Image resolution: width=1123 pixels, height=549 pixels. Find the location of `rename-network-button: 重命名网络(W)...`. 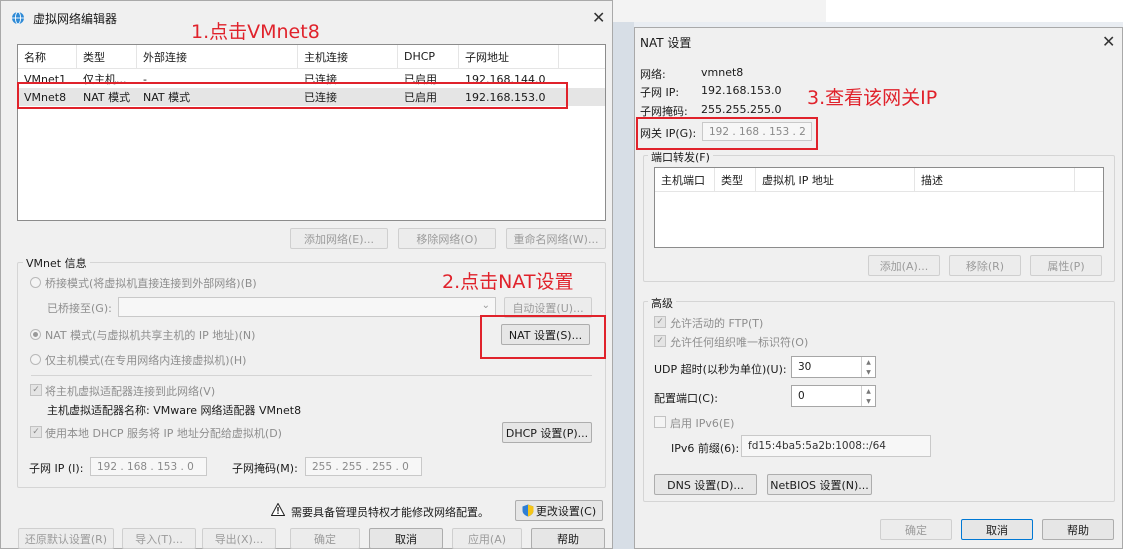

rename-network-button: 重命名网络(W)... is located at coordinates (556, 238).